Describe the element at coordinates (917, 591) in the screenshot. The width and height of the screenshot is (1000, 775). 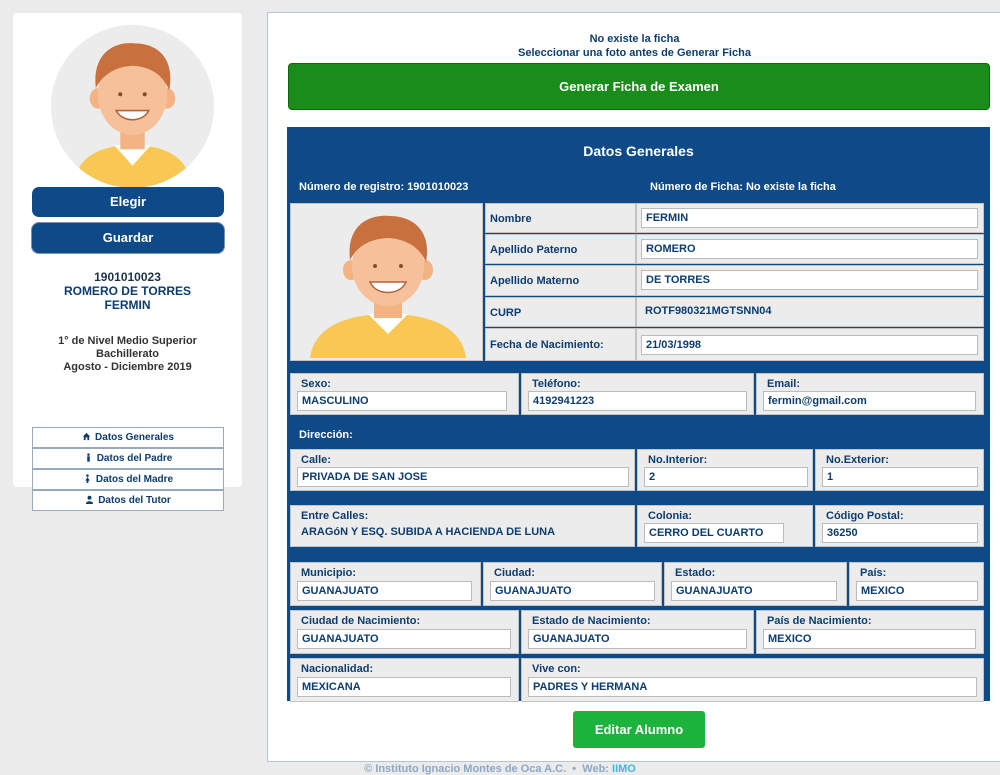
I see `pais-field: MEXICO` at that location.